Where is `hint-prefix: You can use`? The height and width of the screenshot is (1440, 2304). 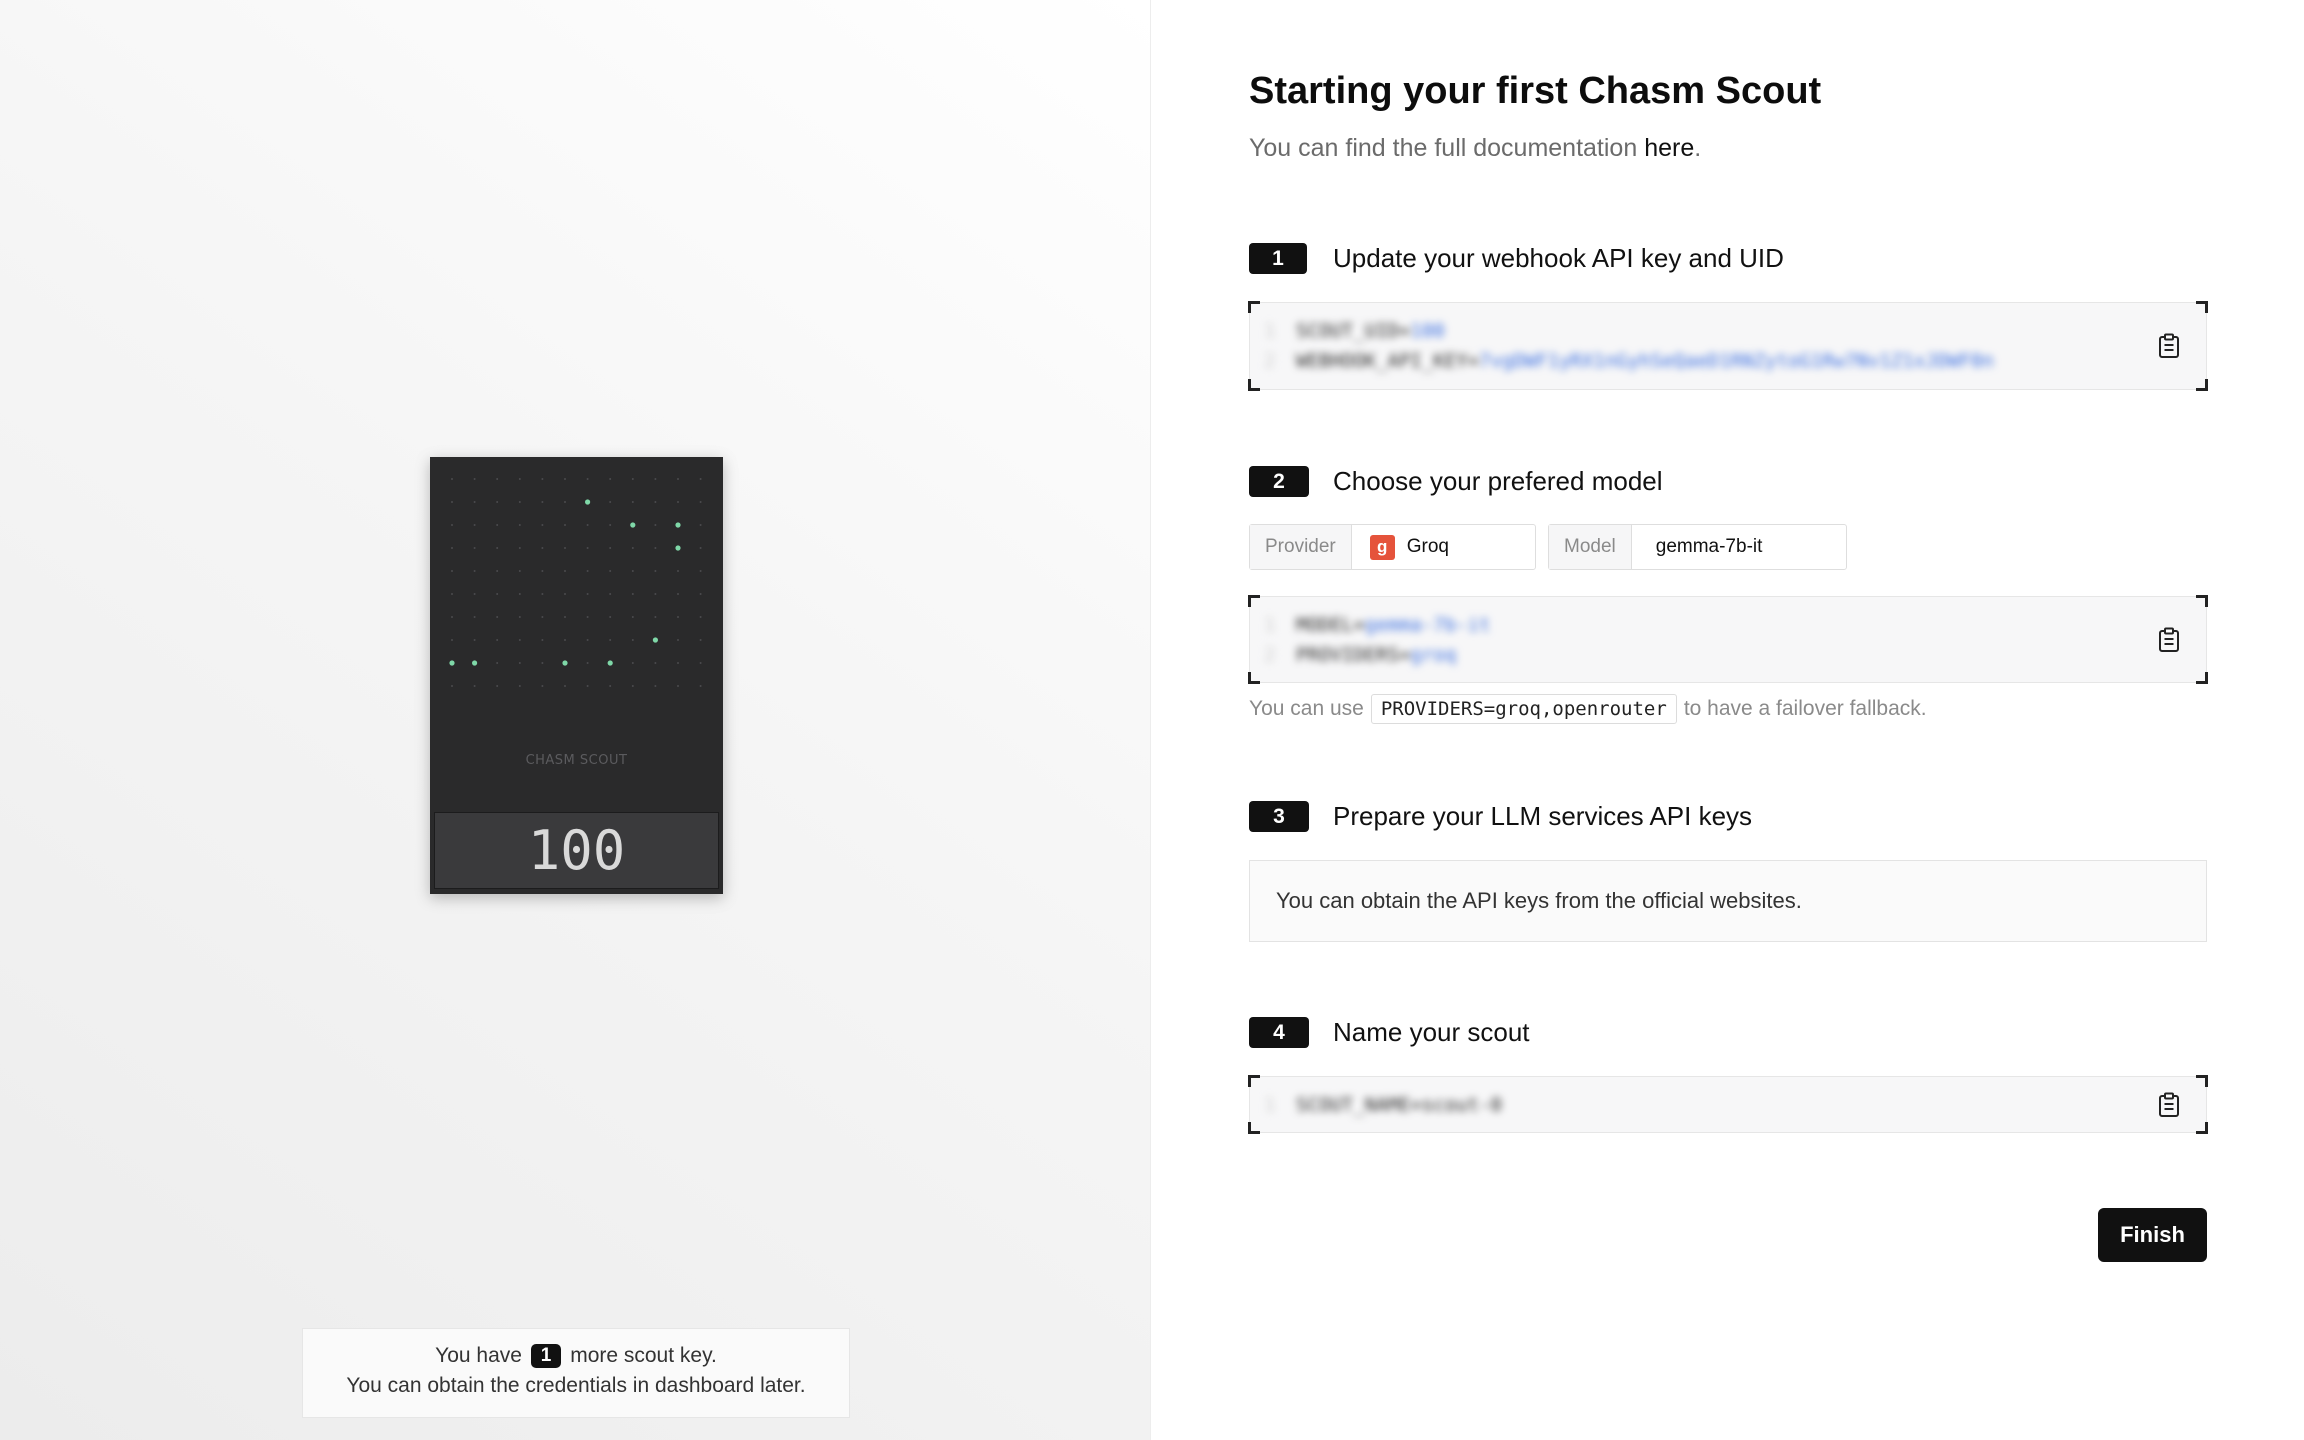
hint-prefix: You can use is located at coordinates (1306, 708).